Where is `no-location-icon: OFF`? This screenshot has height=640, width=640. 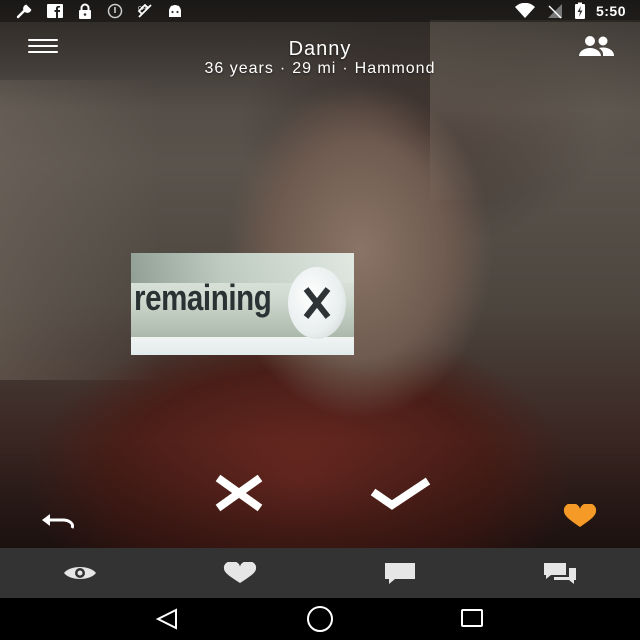
no-location-icon: OFF is located at coordinates (144, 10).